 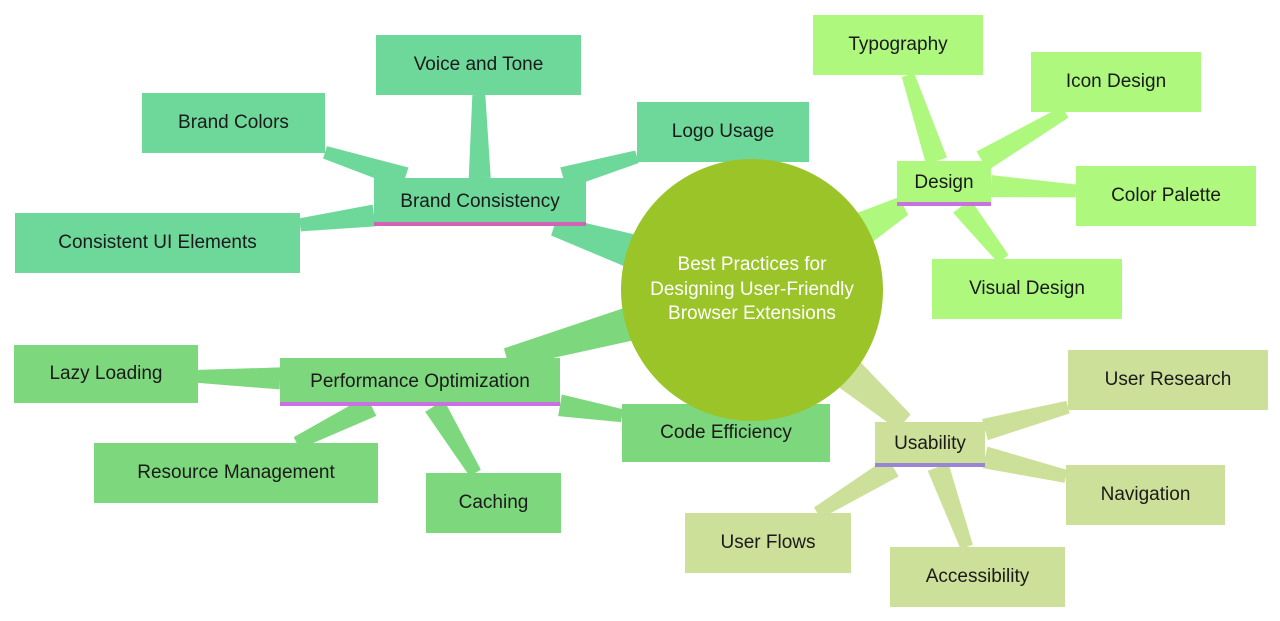 I want to click on node-label: User Flows, so click(x=768, y=542).